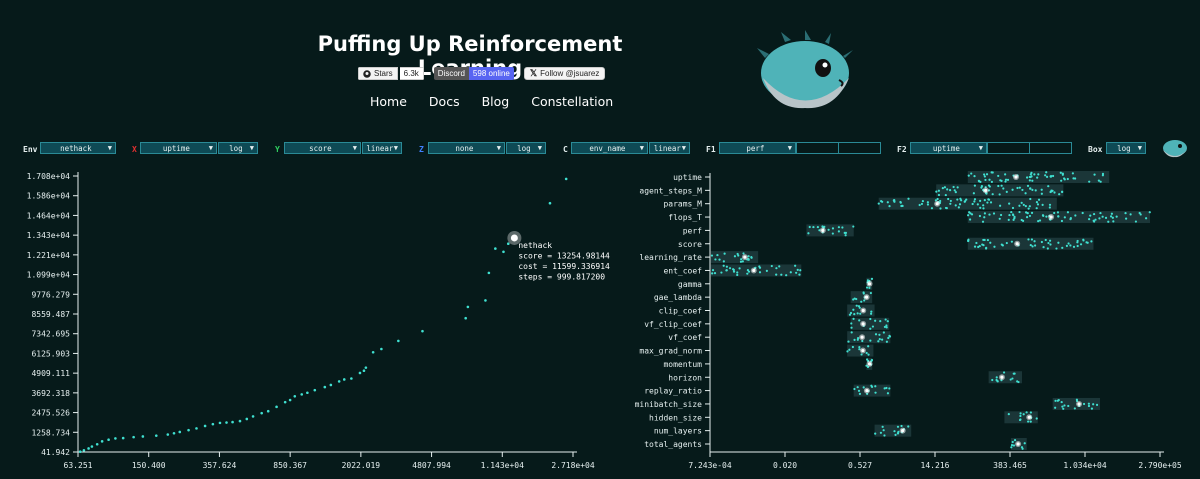  I want to click on env-select: nethack ▼, so click(78, 148).